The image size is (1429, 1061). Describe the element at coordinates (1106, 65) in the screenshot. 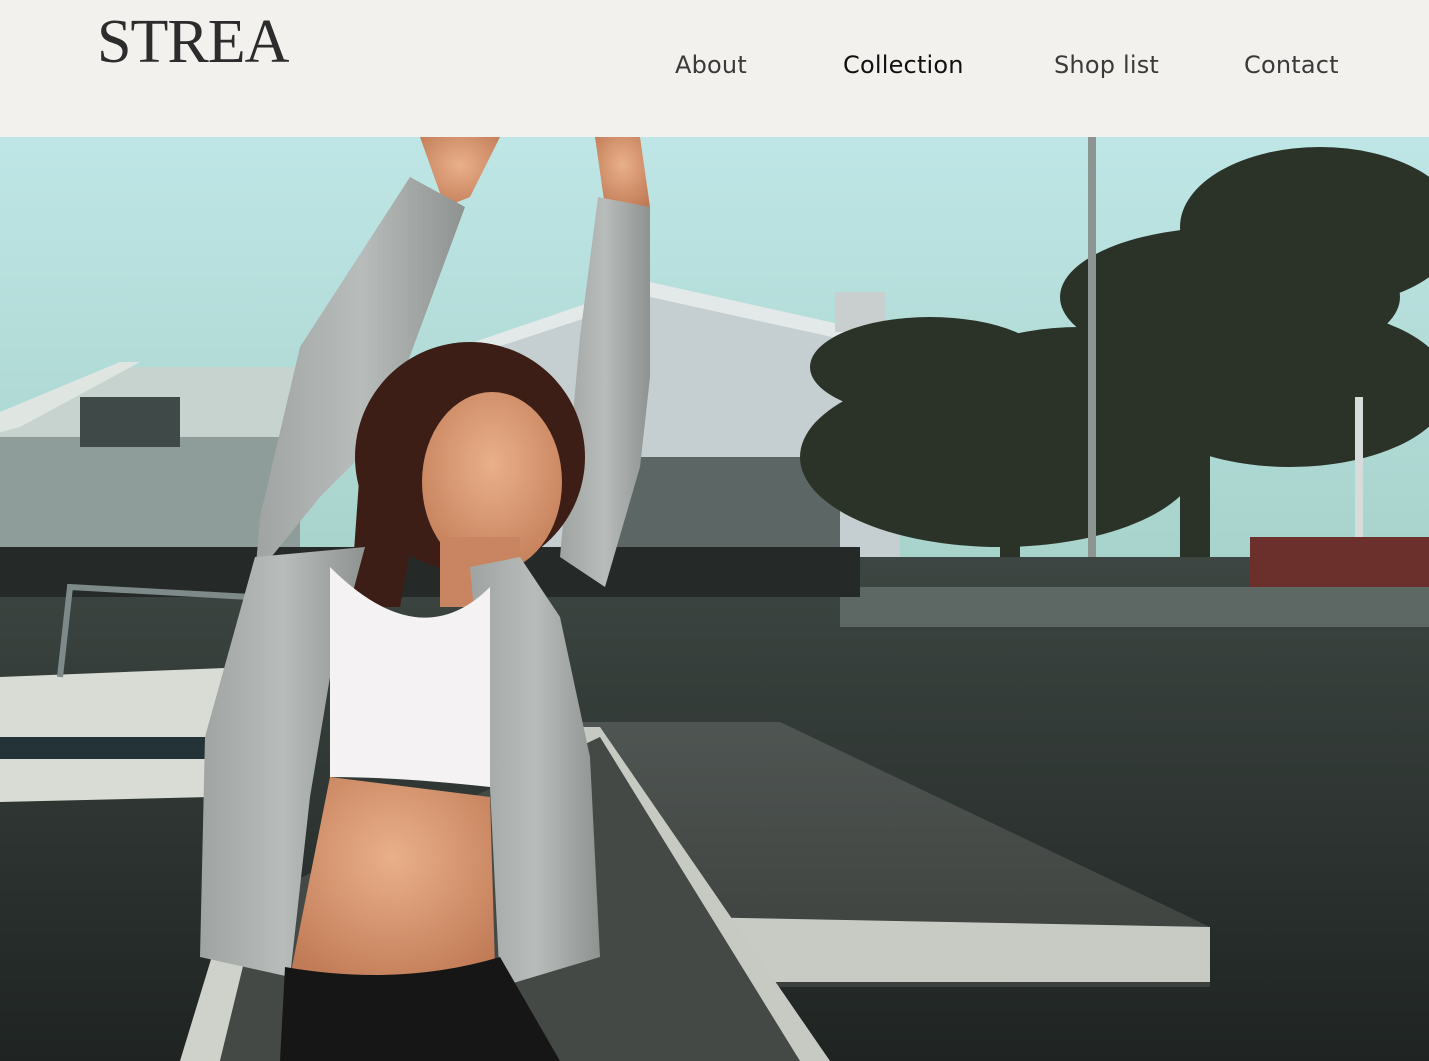

I see `nav-link-shop-list: Shop list` at that location.